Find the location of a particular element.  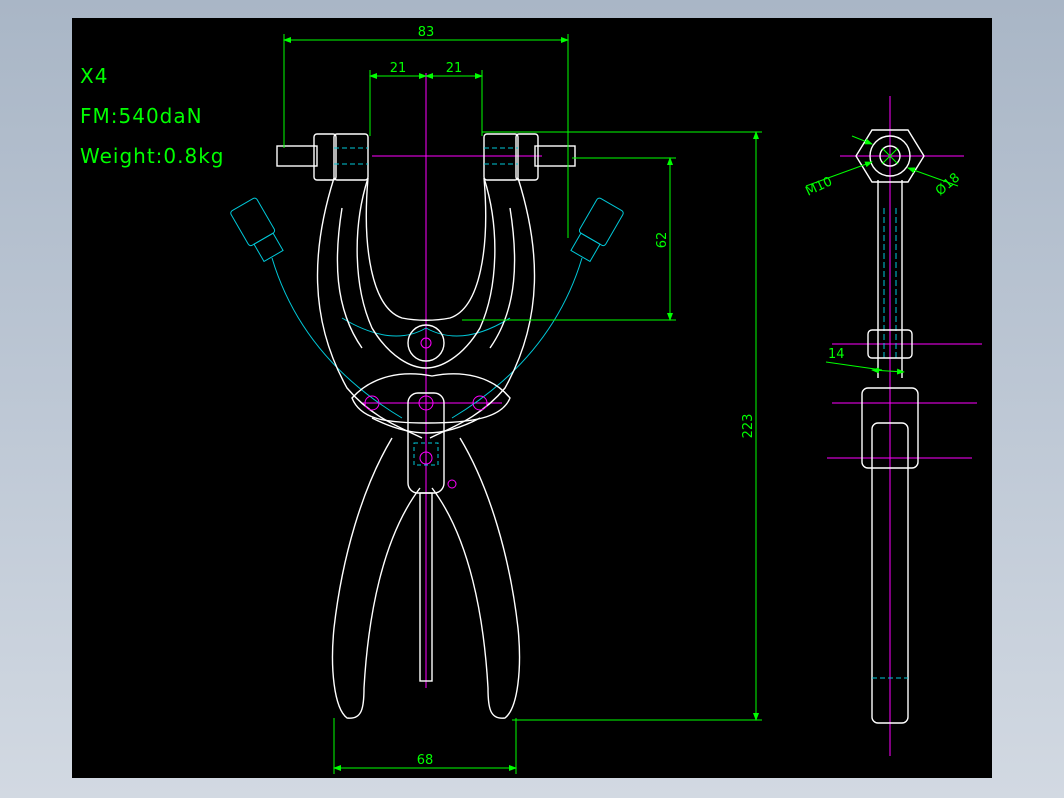

left-spindle-alt is located at coordinates (257, 230).